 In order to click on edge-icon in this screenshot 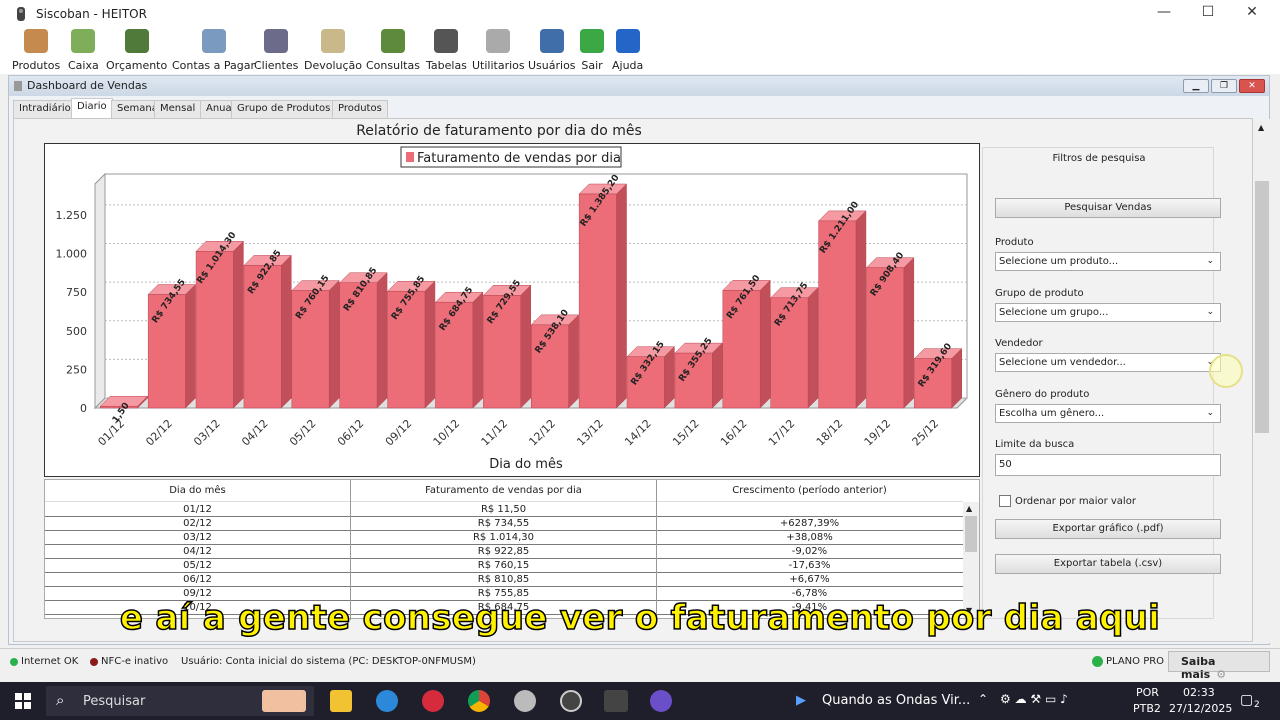, I will do `click(387, 701)`.